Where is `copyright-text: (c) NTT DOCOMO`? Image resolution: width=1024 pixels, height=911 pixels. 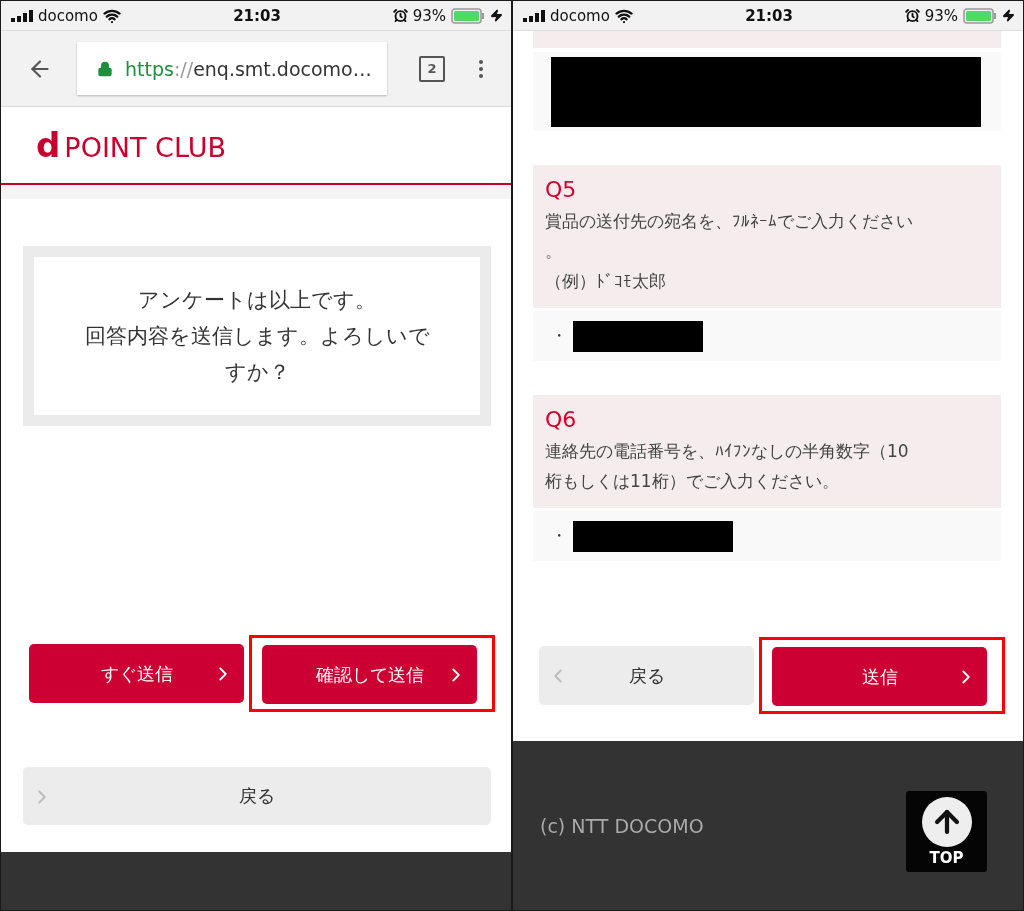 copyright-text: (c) NTT DOCOMO is located at coordinates (622, 825).